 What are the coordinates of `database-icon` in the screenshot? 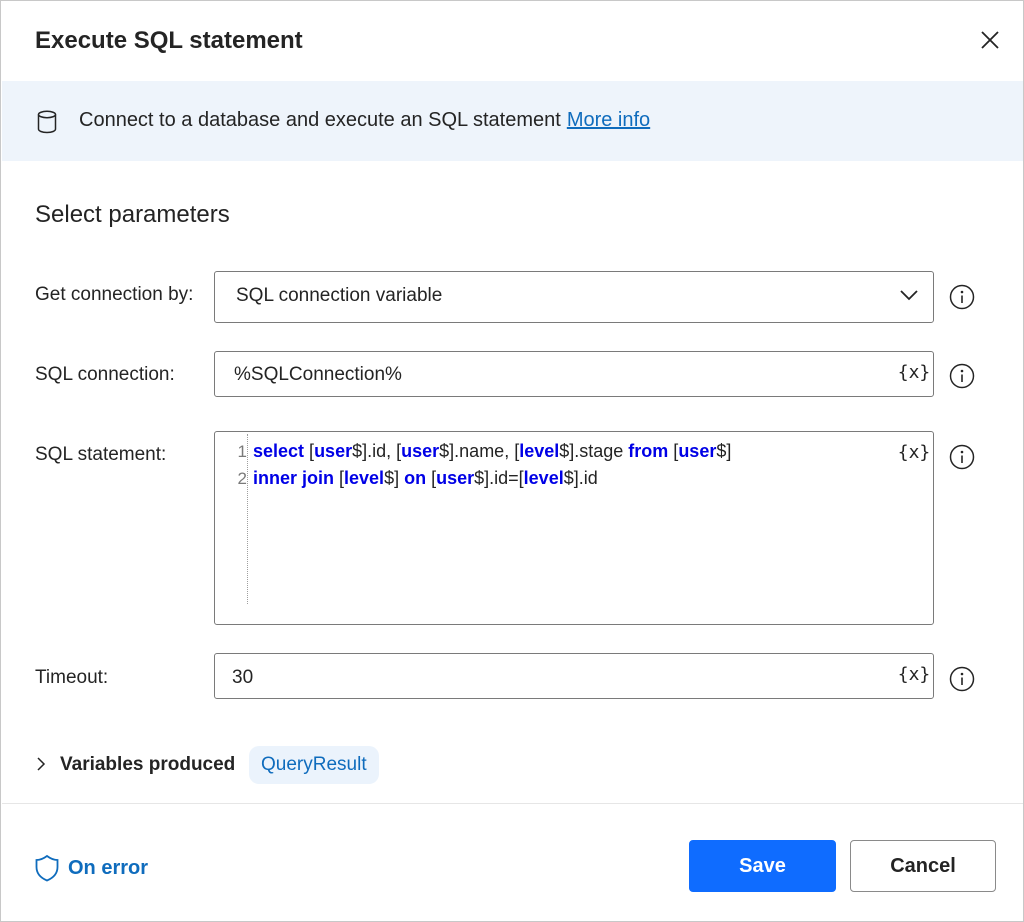 It's located at (47, 122).